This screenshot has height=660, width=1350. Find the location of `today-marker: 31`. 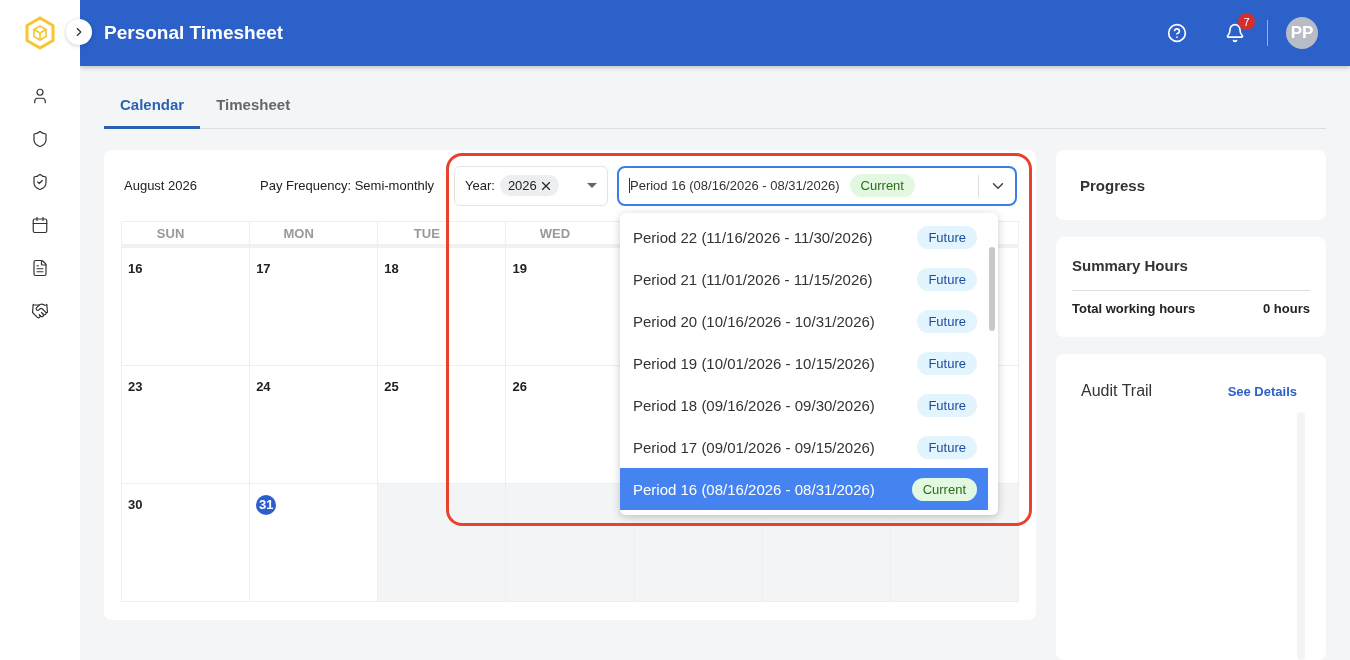

today-marker: 31 is located at coordinates (266, 504).